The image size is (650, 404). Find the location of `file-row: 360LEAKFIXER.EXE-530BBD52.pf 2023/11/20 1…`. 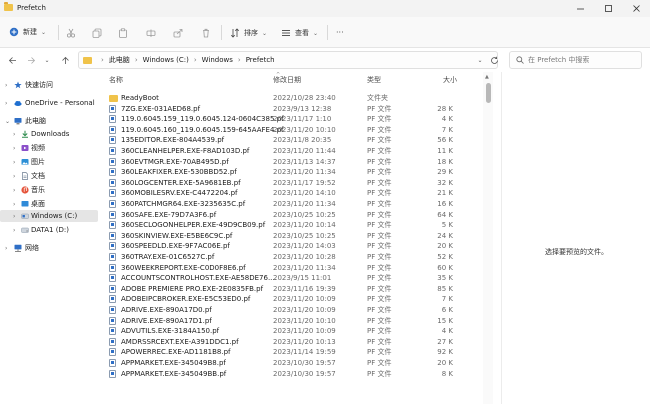

file-row: 360LEAKFIXER.EXE-530BBD52.pf 2023/11/20 1… is located at coordinates (293, 172).